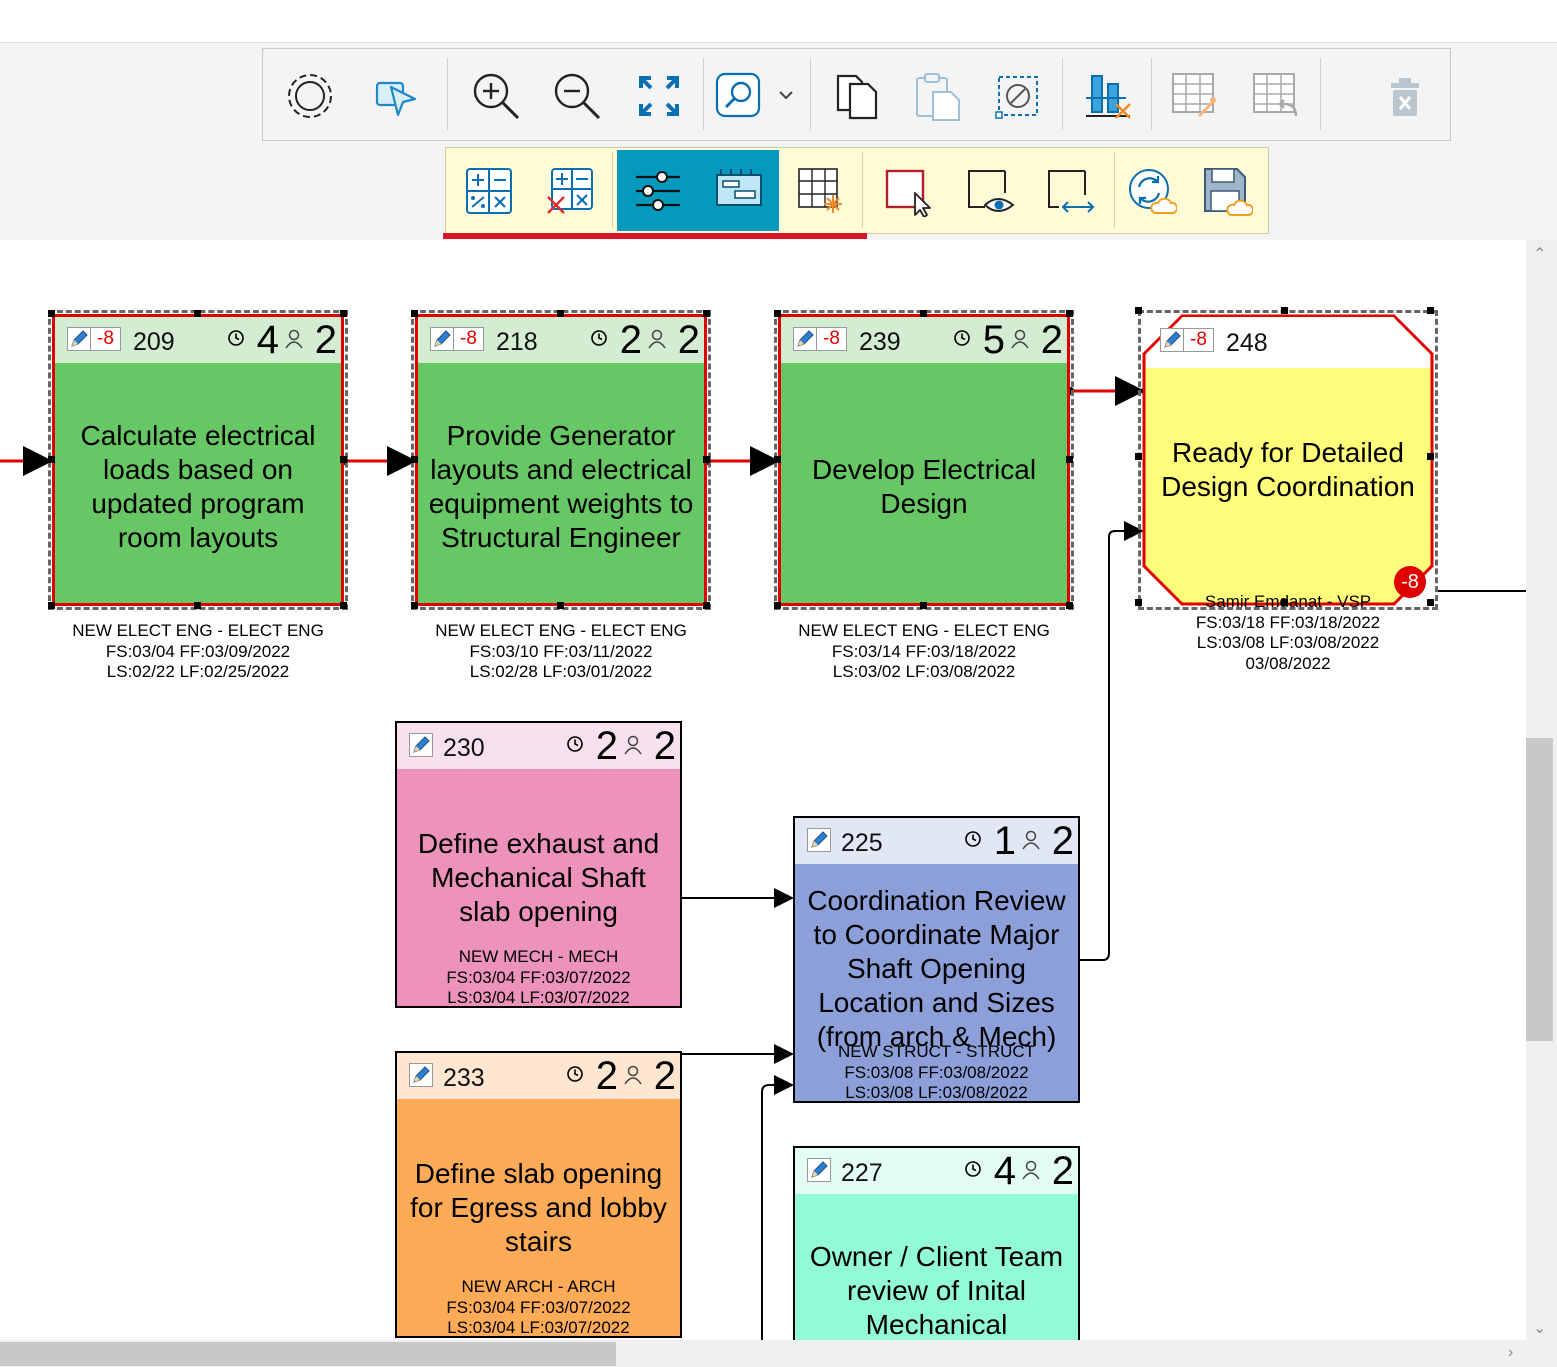  I want to click on title-line: Owner / Client Team, so click(936, 1256).